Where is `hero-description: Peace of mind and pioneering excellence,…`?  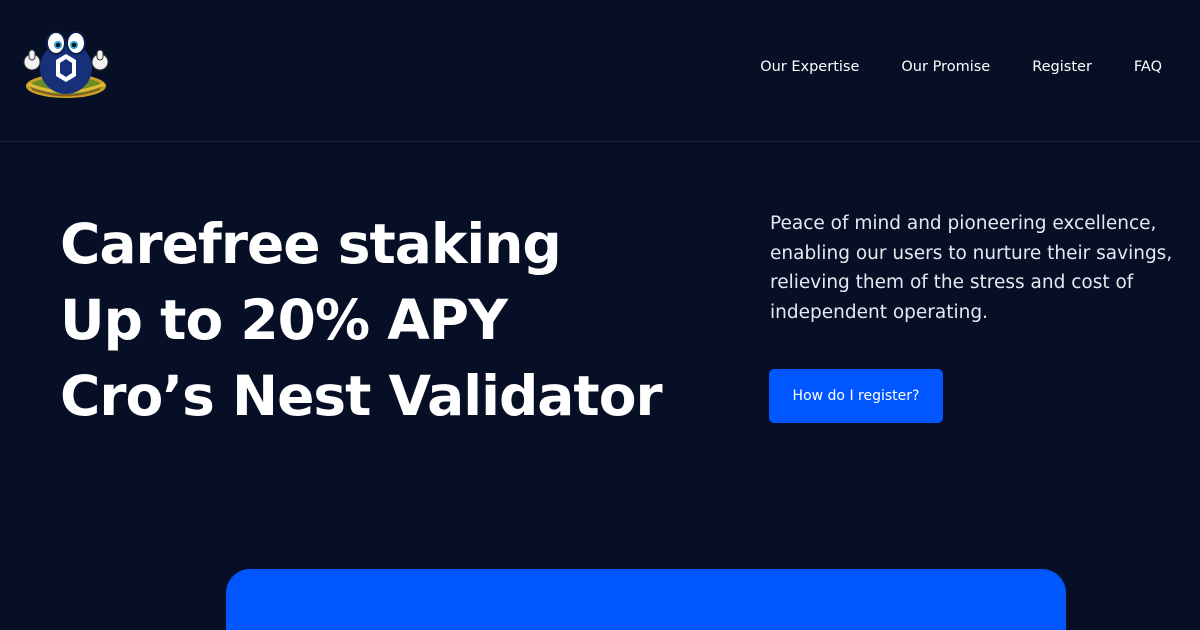 hero-description: Peace of mind and pioneering excellence,… is located at coordinates (971, 268).